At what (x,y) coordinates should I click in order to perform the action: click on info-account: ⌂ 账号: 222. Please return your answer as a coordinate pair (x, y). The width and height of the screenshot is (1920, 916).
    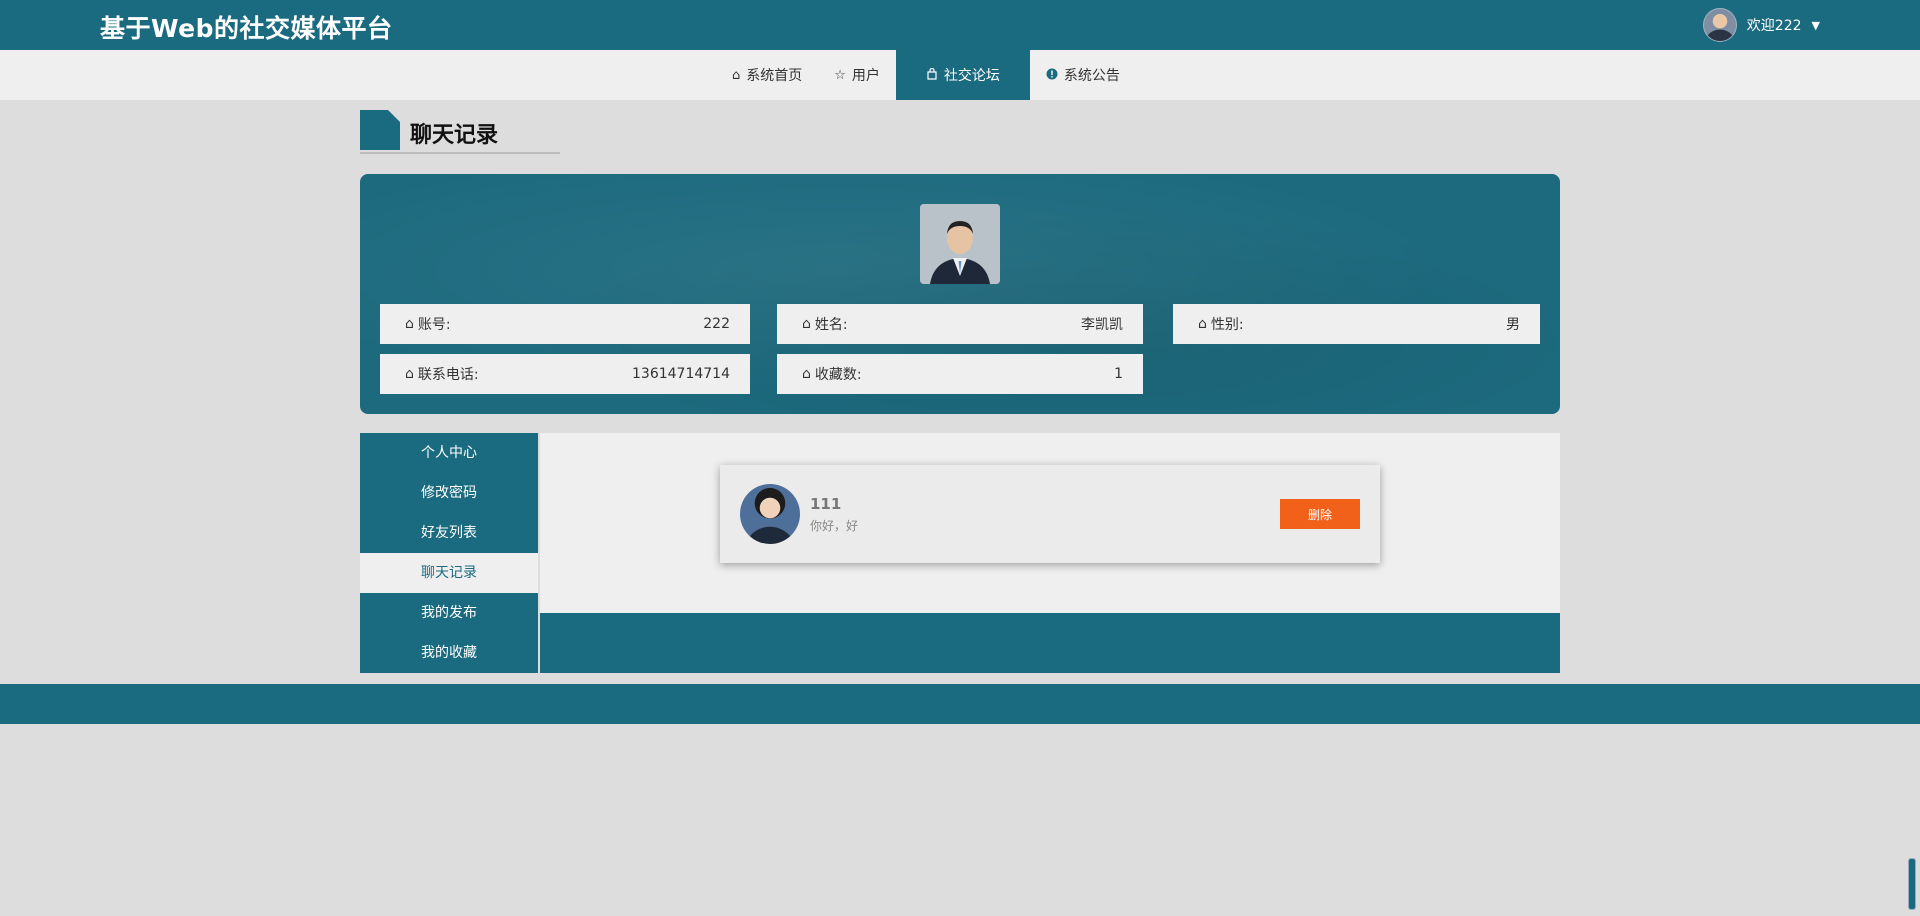
    Looking at the image, I should click on (565, 324).